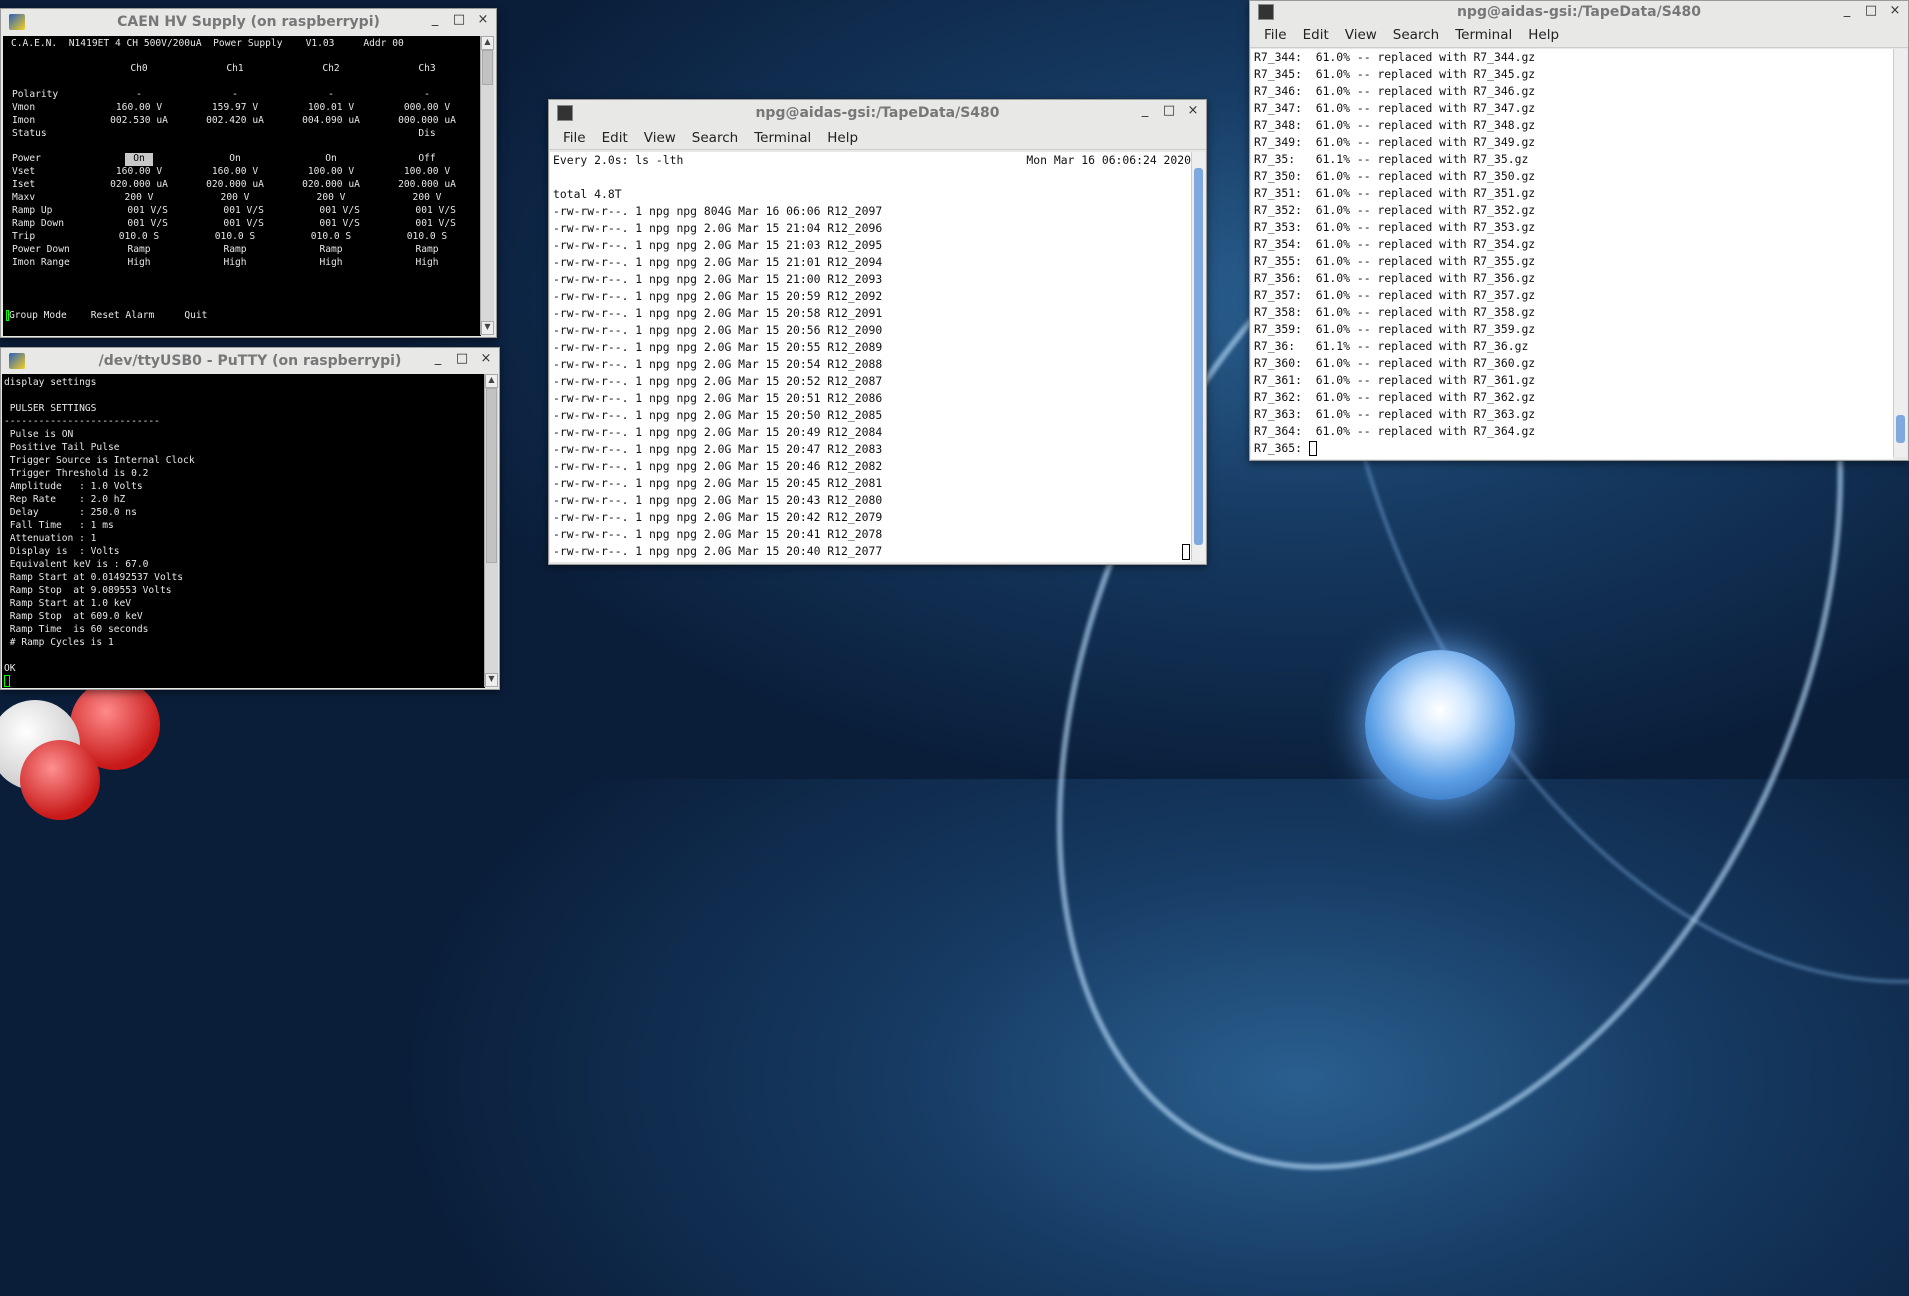 This screenshot has width=1909, height=1296. Describe the element at coordinates (139, 120) in the screenshot. I see `channel-value: 002.530 uA` at that location.